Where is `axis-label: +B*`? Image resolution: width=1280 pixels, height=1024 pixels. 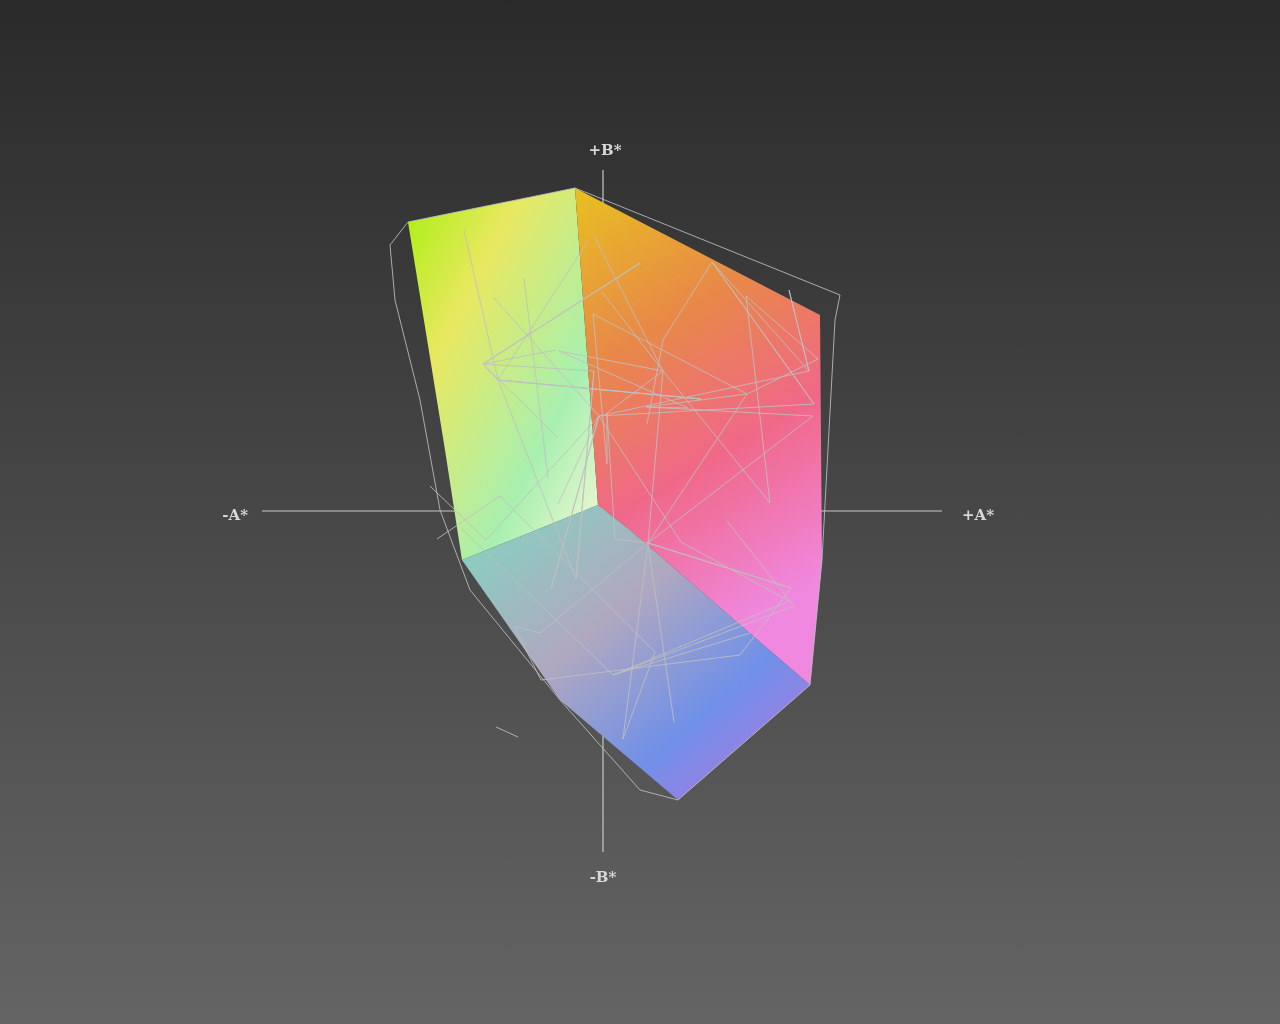 axis-label: +B* is located at coordinates (605, 150).